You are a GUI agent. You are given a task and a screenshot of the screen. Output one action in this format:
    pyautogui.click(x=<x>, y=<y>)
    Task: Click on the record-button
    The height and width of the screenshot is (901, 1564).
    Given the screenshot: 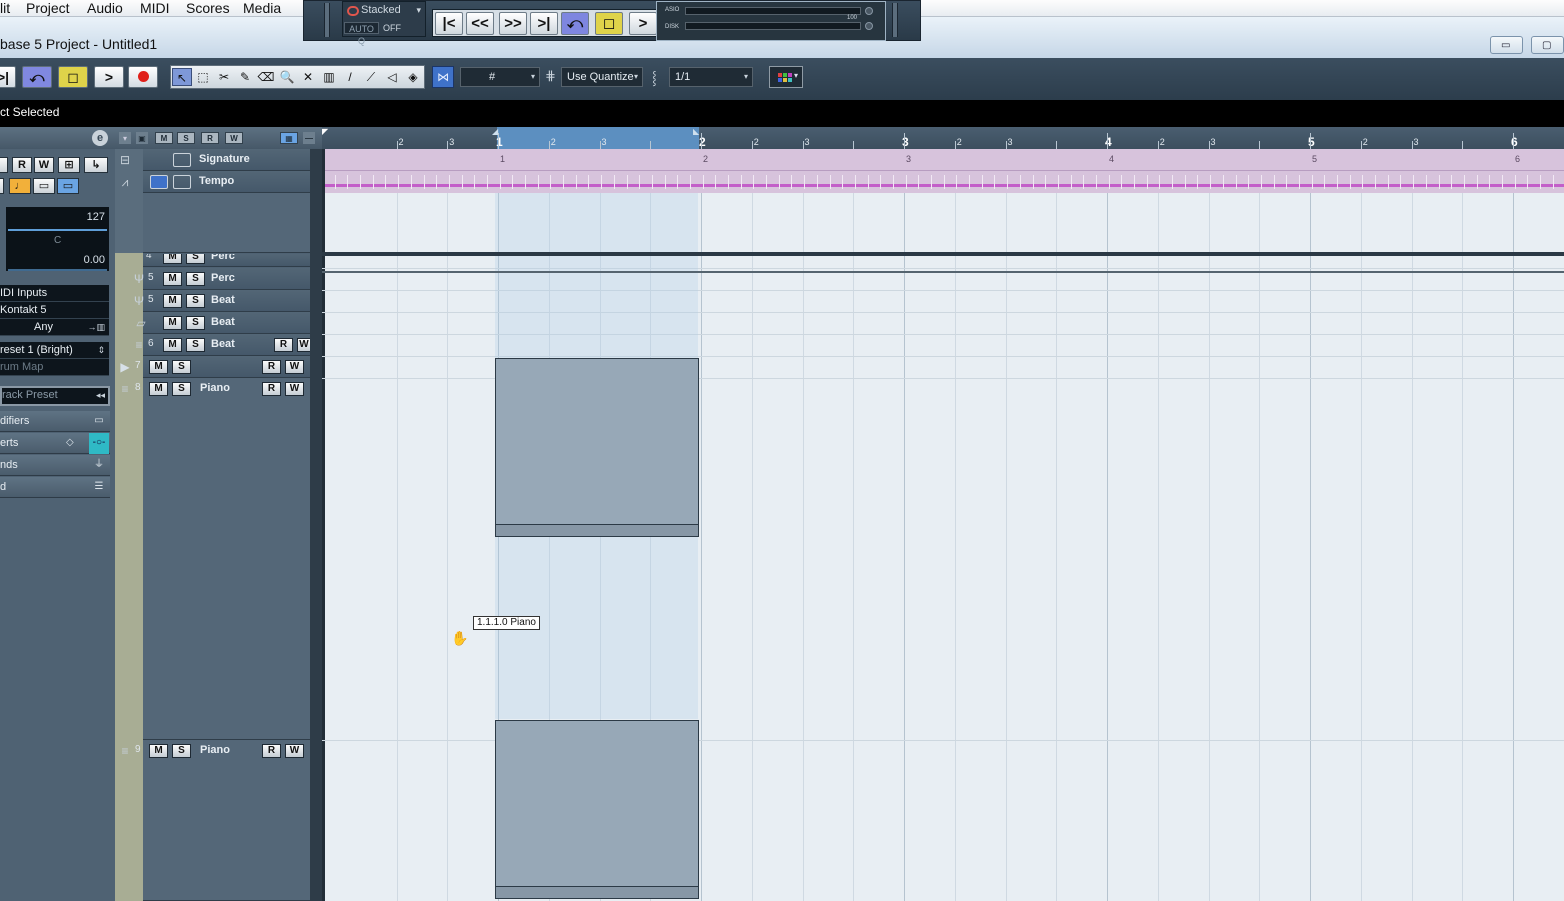 What is the action you would take?
    pyautogui.click(x=143, y=77)
    